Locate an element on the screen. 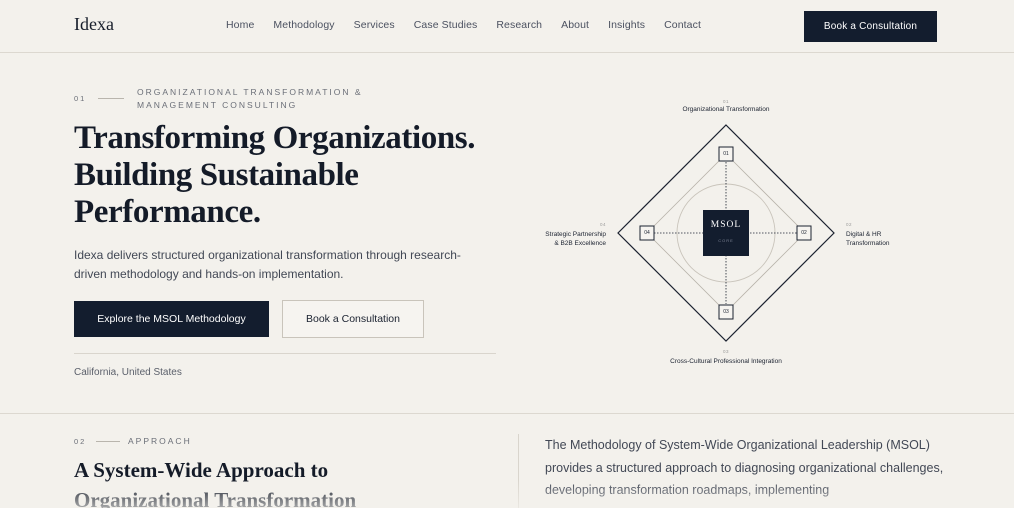 The height and width of the screenshot is (508, 1014). approach-section-number: 02 is located at coordinates (80, 441).